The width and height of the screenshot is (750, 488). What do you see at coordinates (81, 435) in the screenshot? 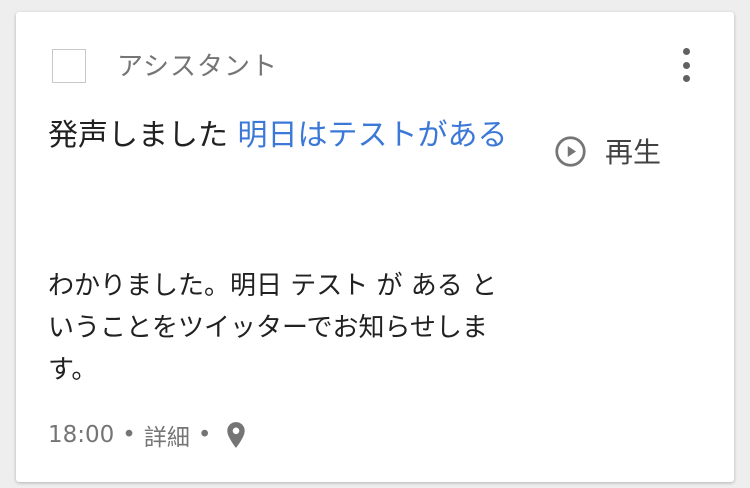
I see `timestamp: 18:00` at bounding box center [81, 435].